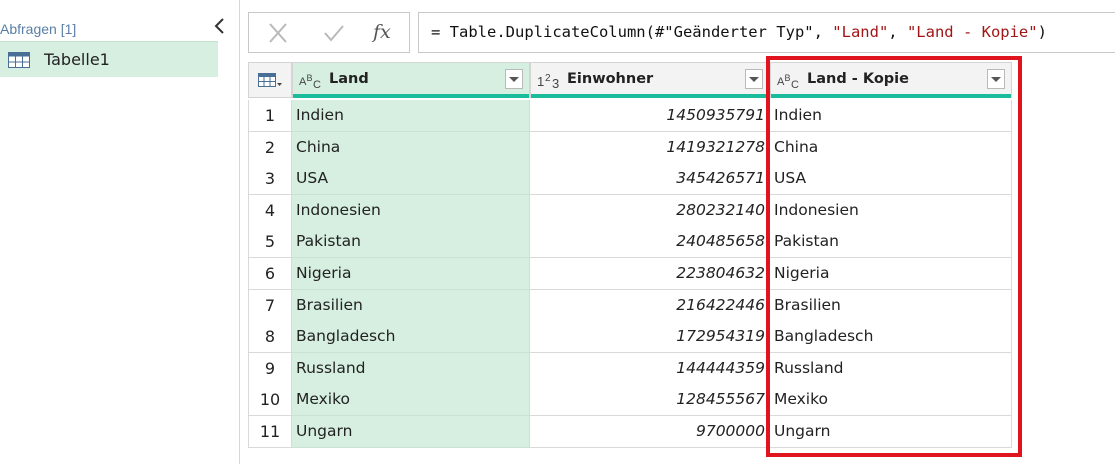  What do you see at coordinates (411, 274) in the screenshot?
I see `cell-land: Nigeria` at bounding box center [411, 274].